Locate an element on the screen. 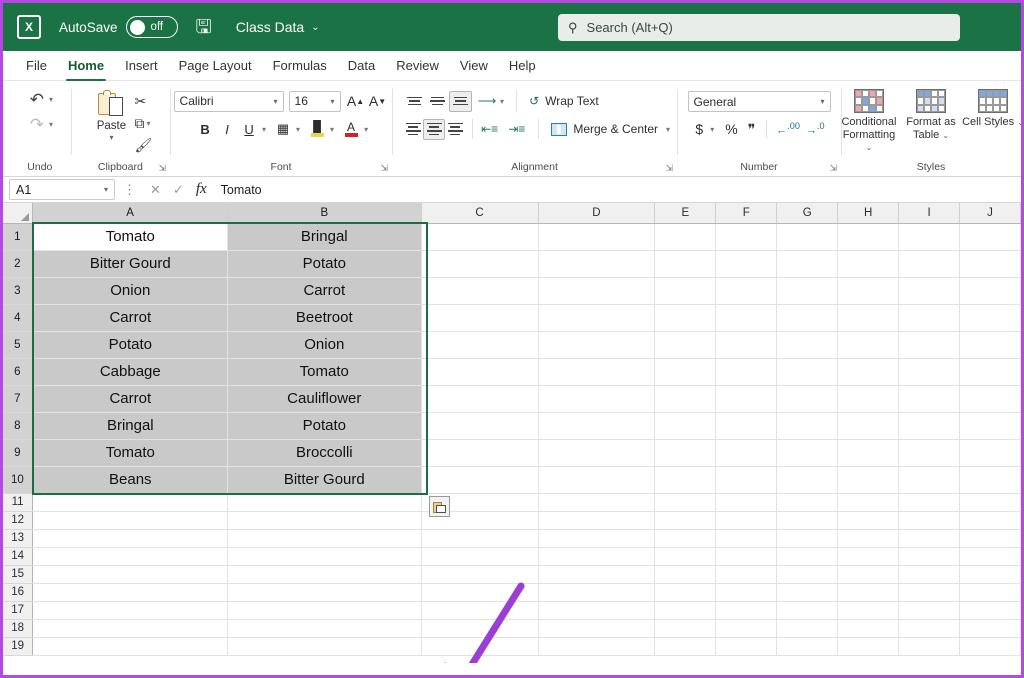 The height and width of the screenshot is (678, 1024). cell-h13 is located at coordinates (868, 538).